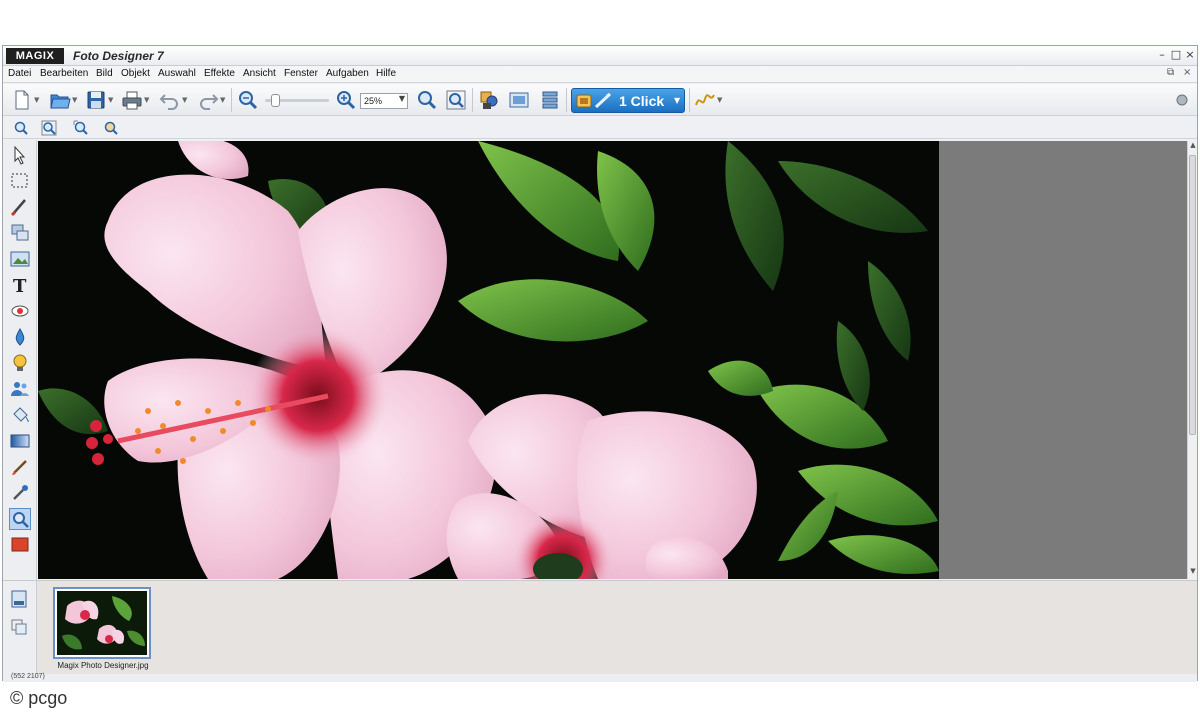  What do you see at coordinates (20, 155) in the screenshot?
I see `pointer-tool-icon` at bounding box center [20, 155].